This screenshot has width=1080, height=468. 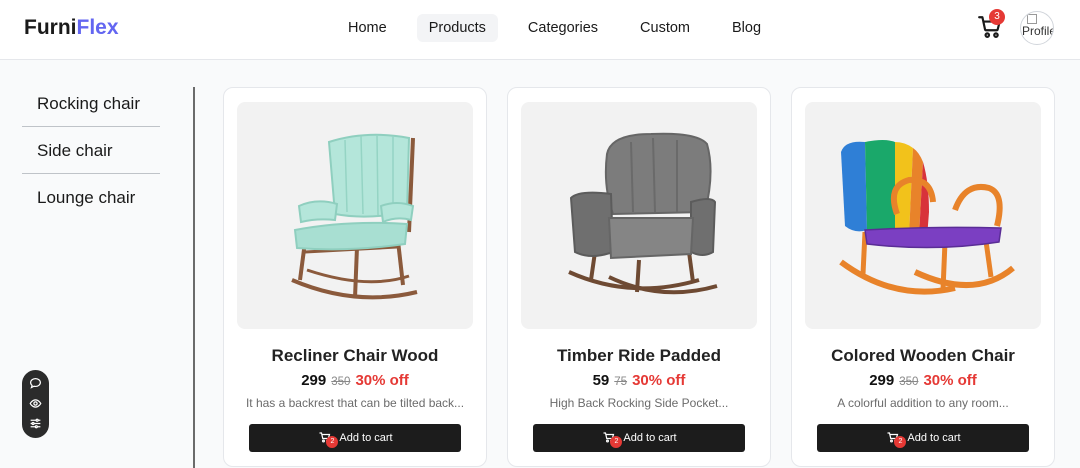 I want to click on nav-products: Products, so click(x=457, y=28).